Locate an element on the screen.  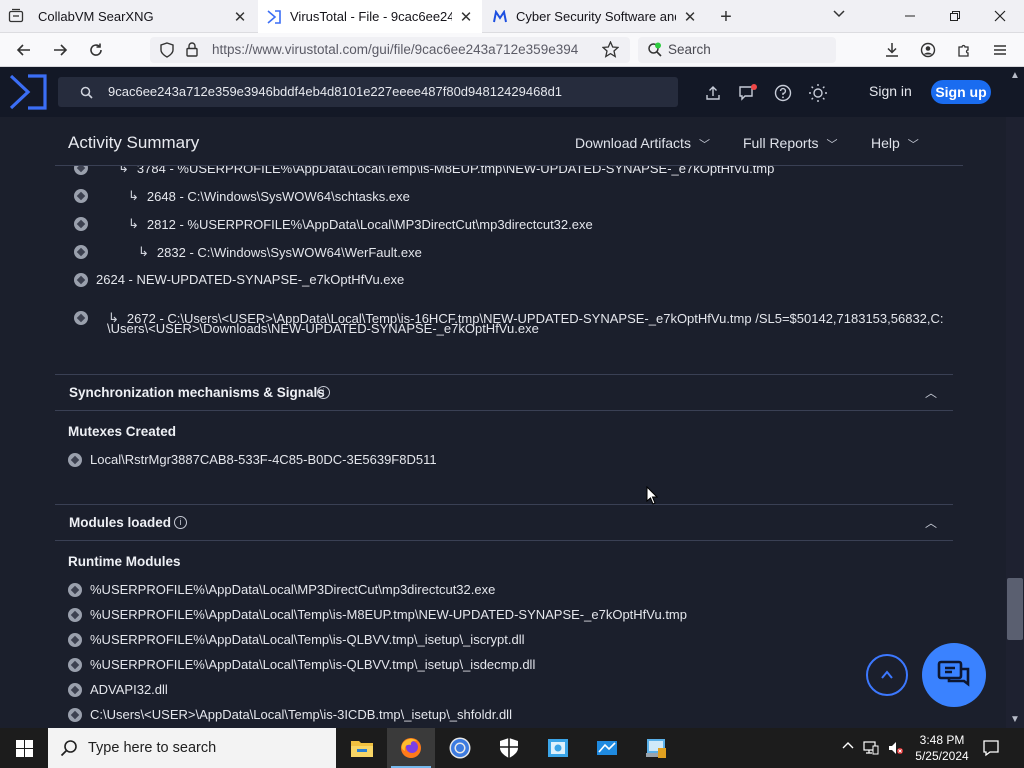
volume-muted-icon is located at coordinates (895, 748).